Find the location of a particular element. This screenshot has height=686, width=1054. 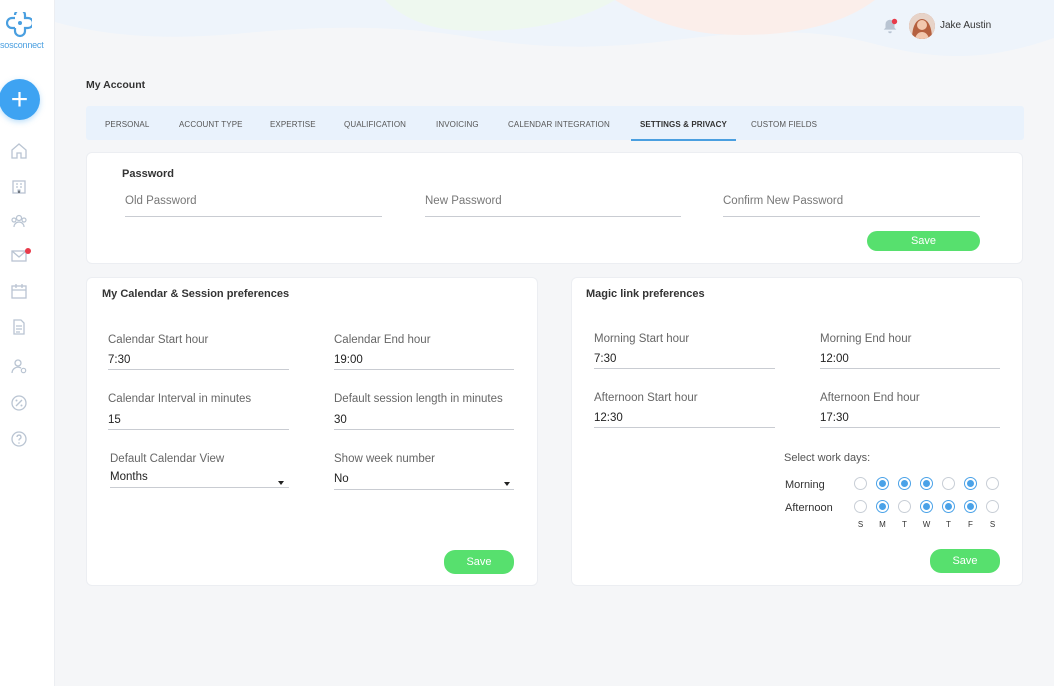

magic-link-title: Magic link preferences is located at coordinates (645, 294).